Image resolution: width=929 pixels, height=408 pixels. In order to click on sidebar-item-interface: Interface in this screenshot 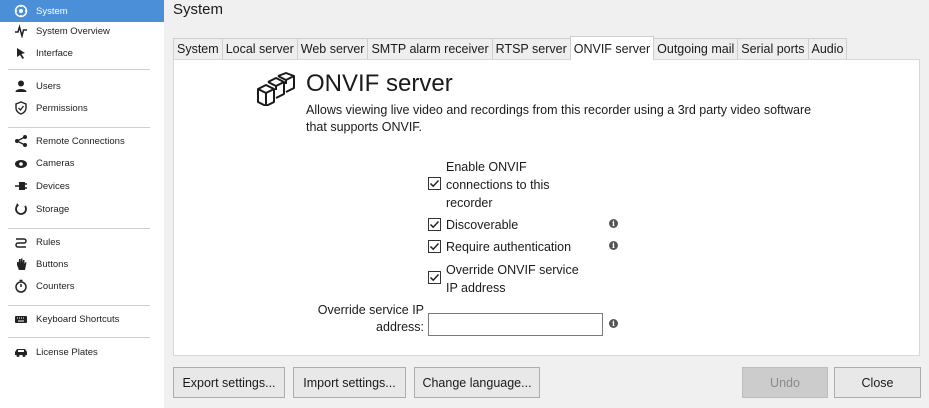, I will do `click(82, 53)`.